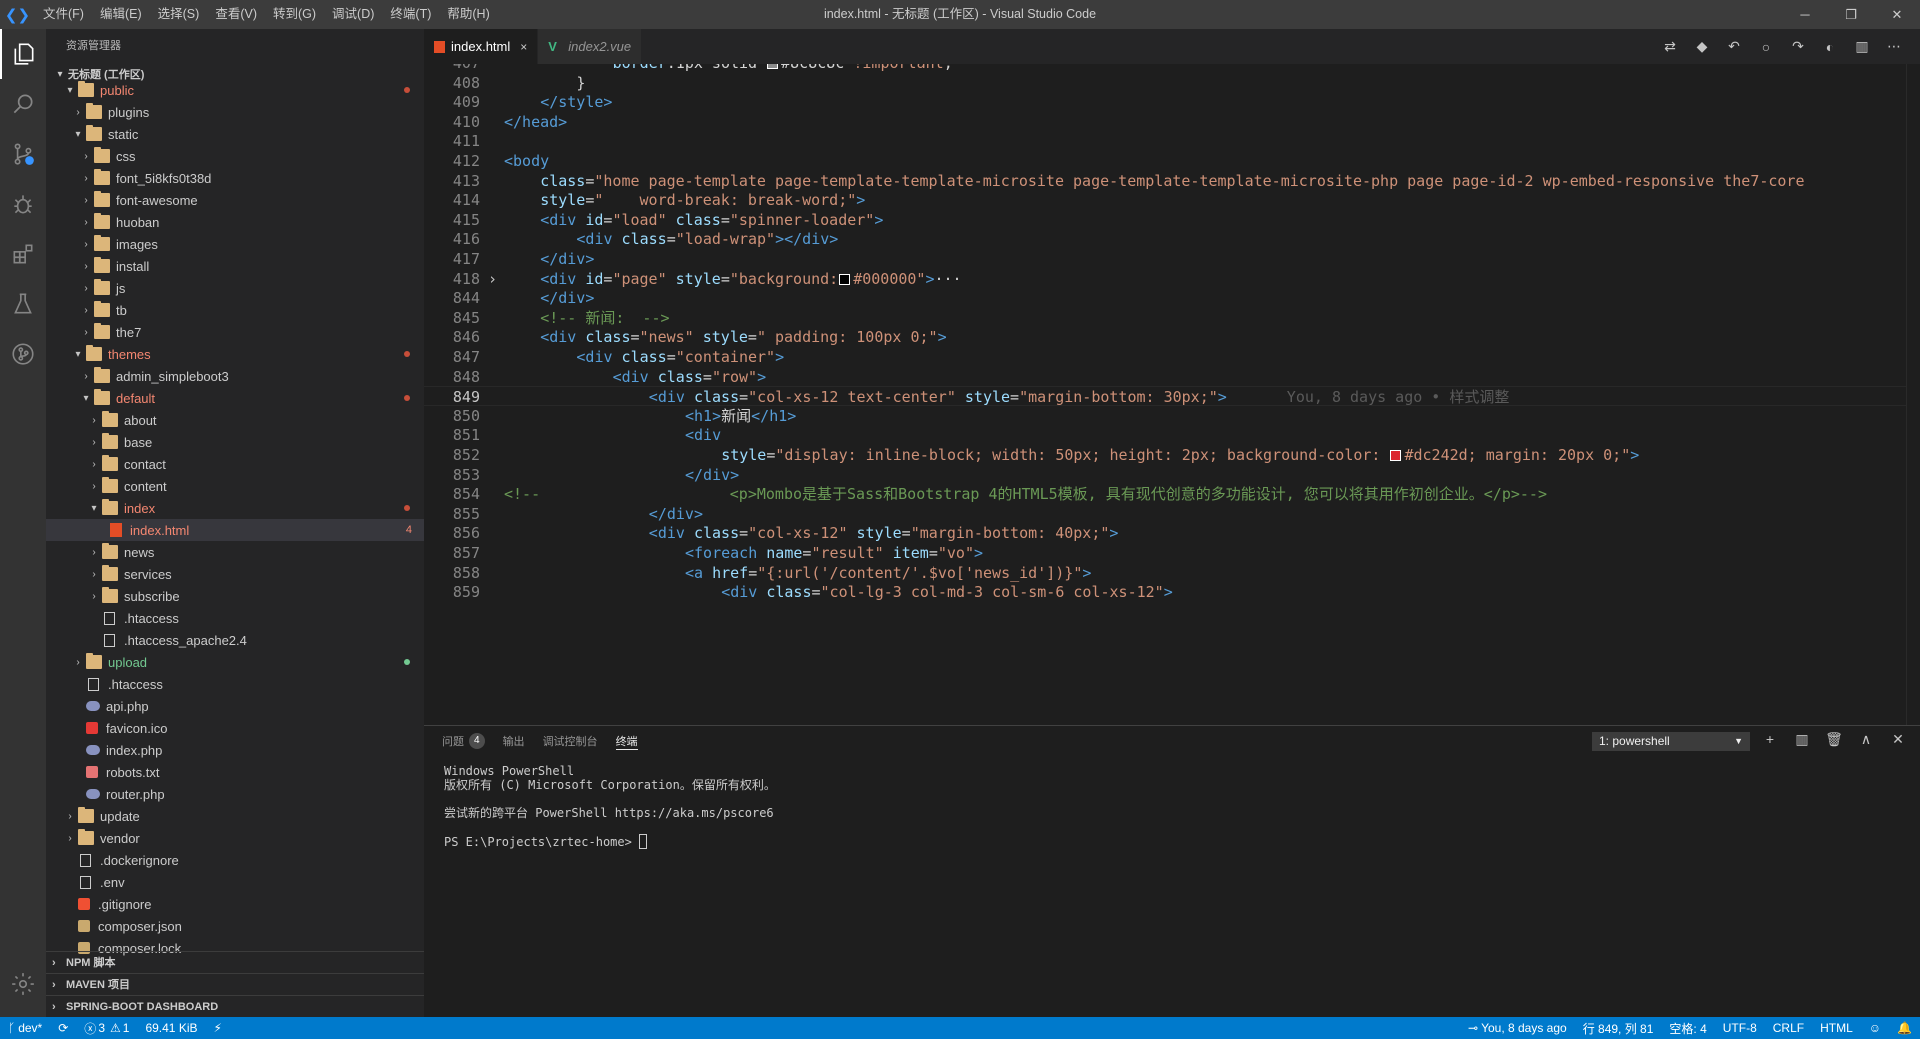 This screenshot has width=1920, height=1039. I want to click on code-line: 857 <foreach name="result" item="vo">, so click(1172, 553).